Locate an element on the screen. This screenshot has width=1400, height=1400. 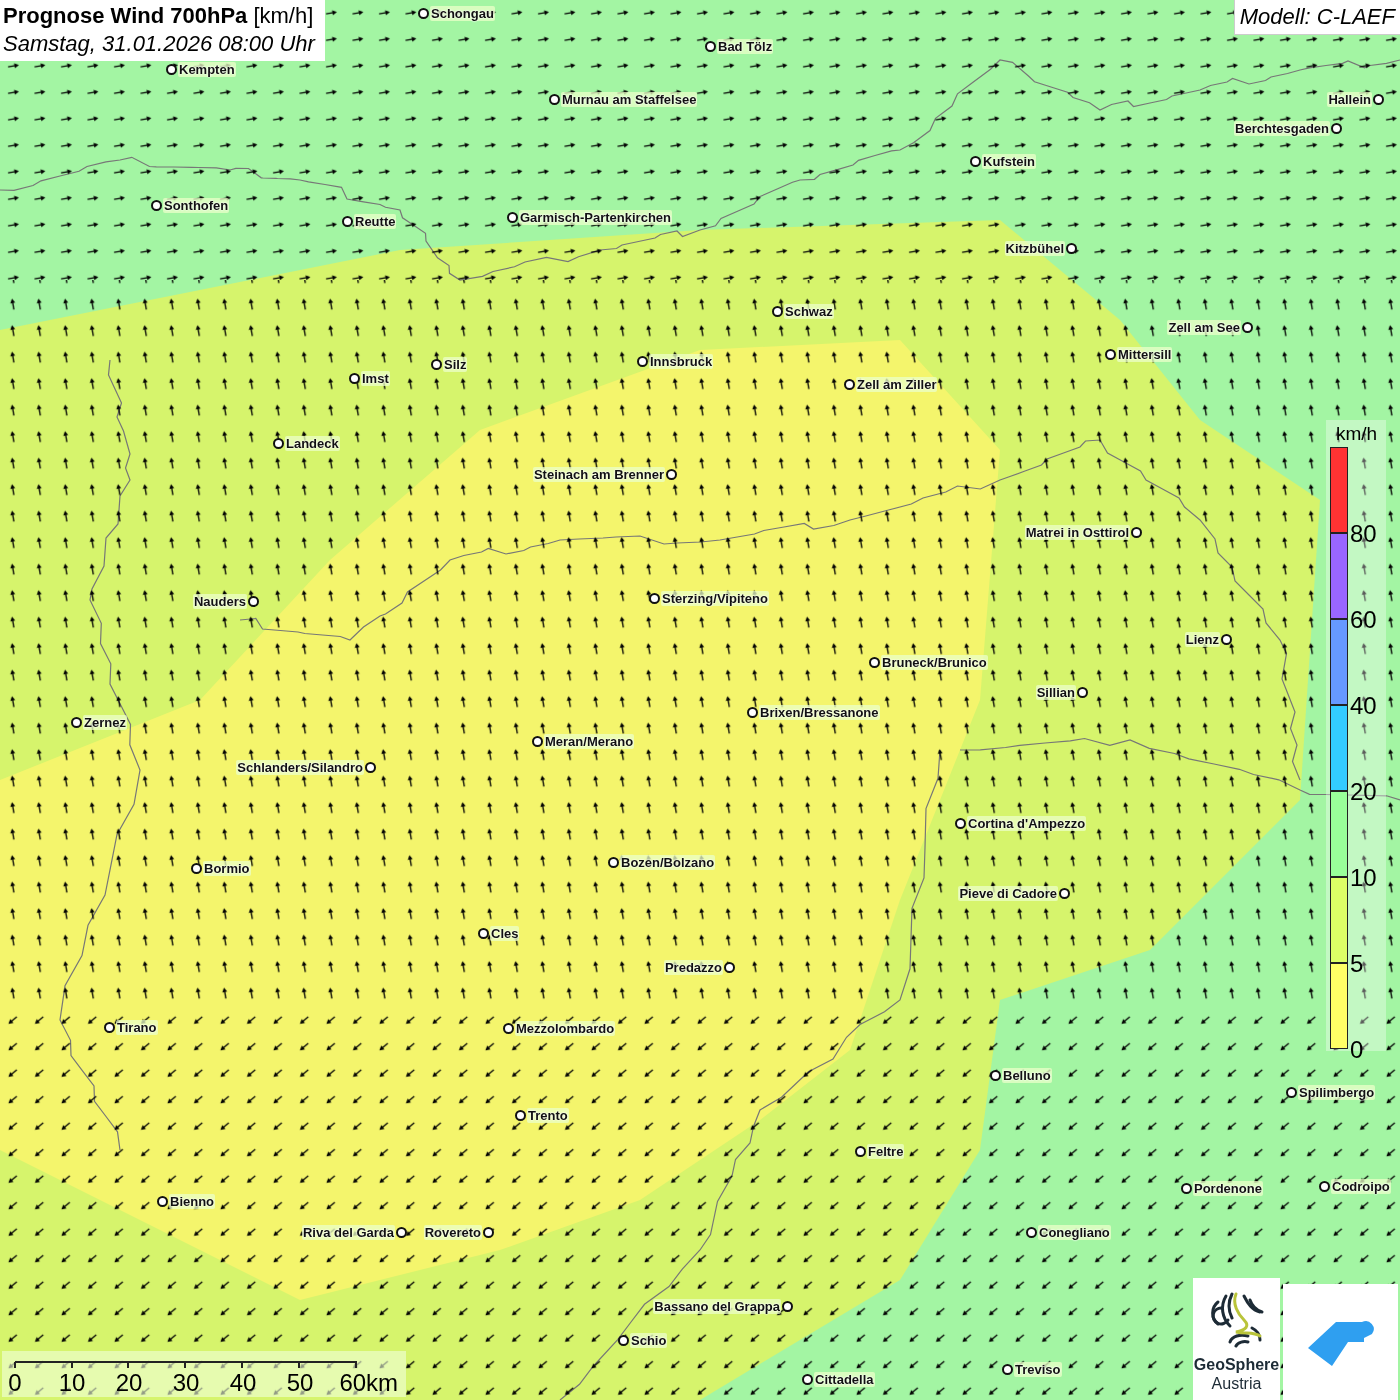
scale-label: 10 is located at coordinates (72, 1383).